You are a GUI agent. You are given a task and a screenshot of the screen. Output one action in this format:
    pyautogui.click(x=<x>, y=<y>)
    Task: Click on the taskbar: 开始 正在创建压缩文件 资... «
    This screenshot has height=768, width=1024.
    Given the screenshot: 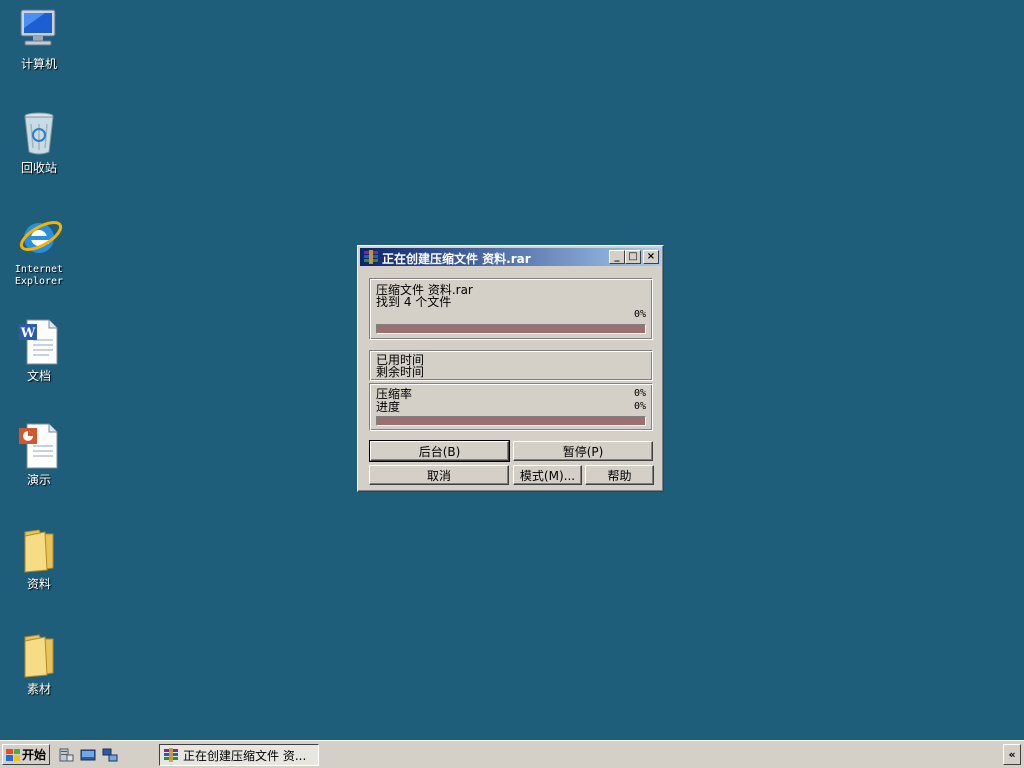 What is the action you would take?
    pyautogui.click(x=512, y=754)
    